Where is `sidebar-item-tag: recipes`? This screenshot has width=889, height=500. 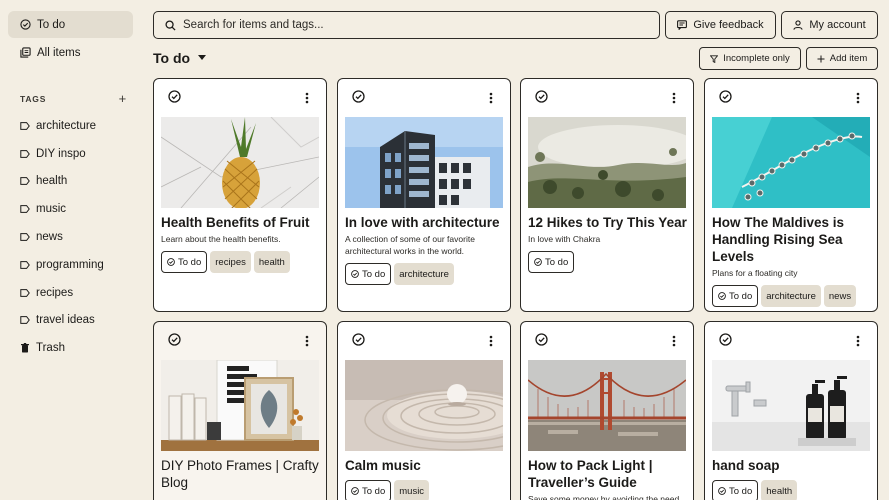 sidebar-item-tag: recipes is located at coordinates (70, 293).